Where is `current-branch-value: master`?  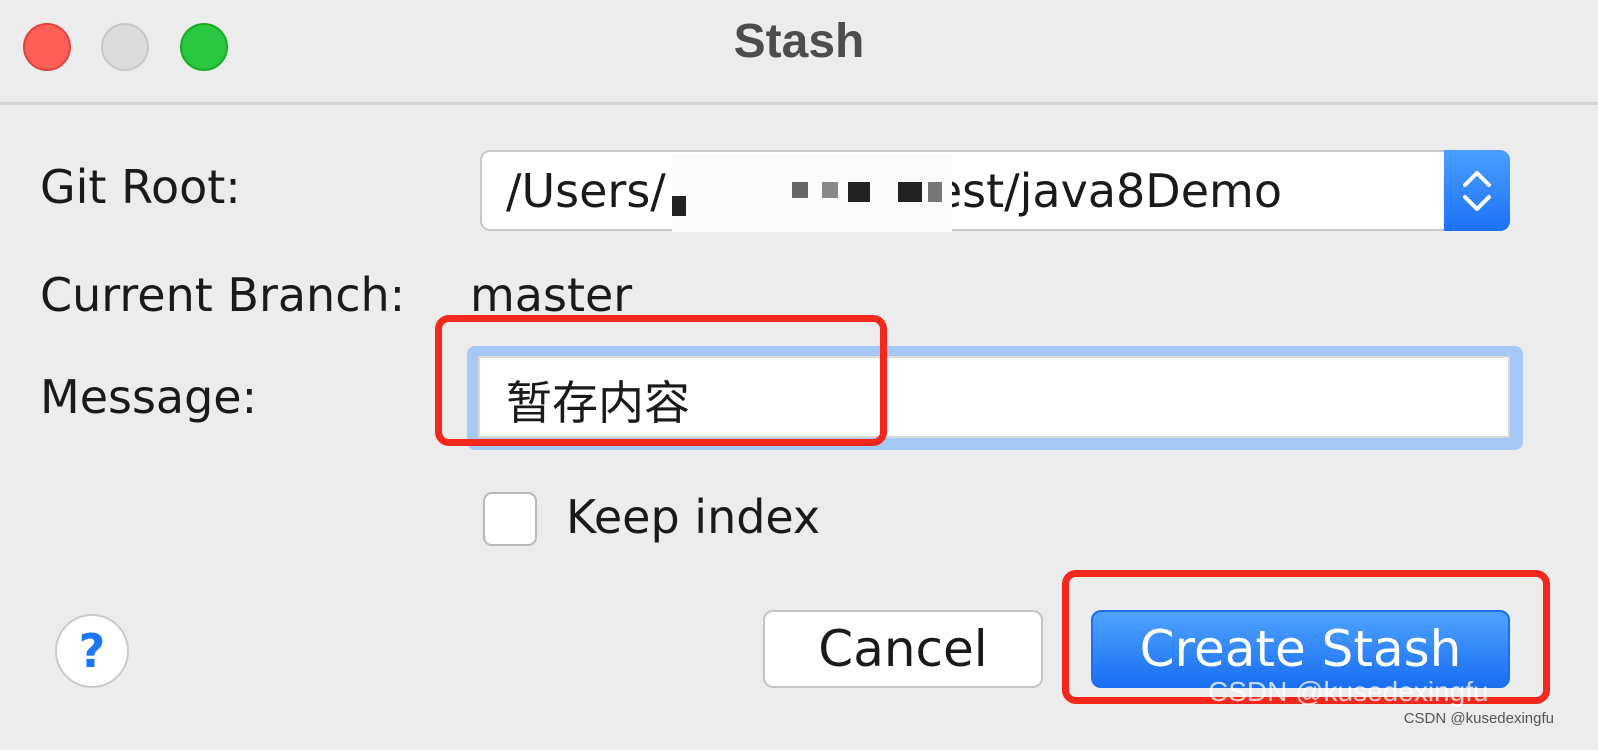
current-branch-value: master is located at coordinates (551, 295).